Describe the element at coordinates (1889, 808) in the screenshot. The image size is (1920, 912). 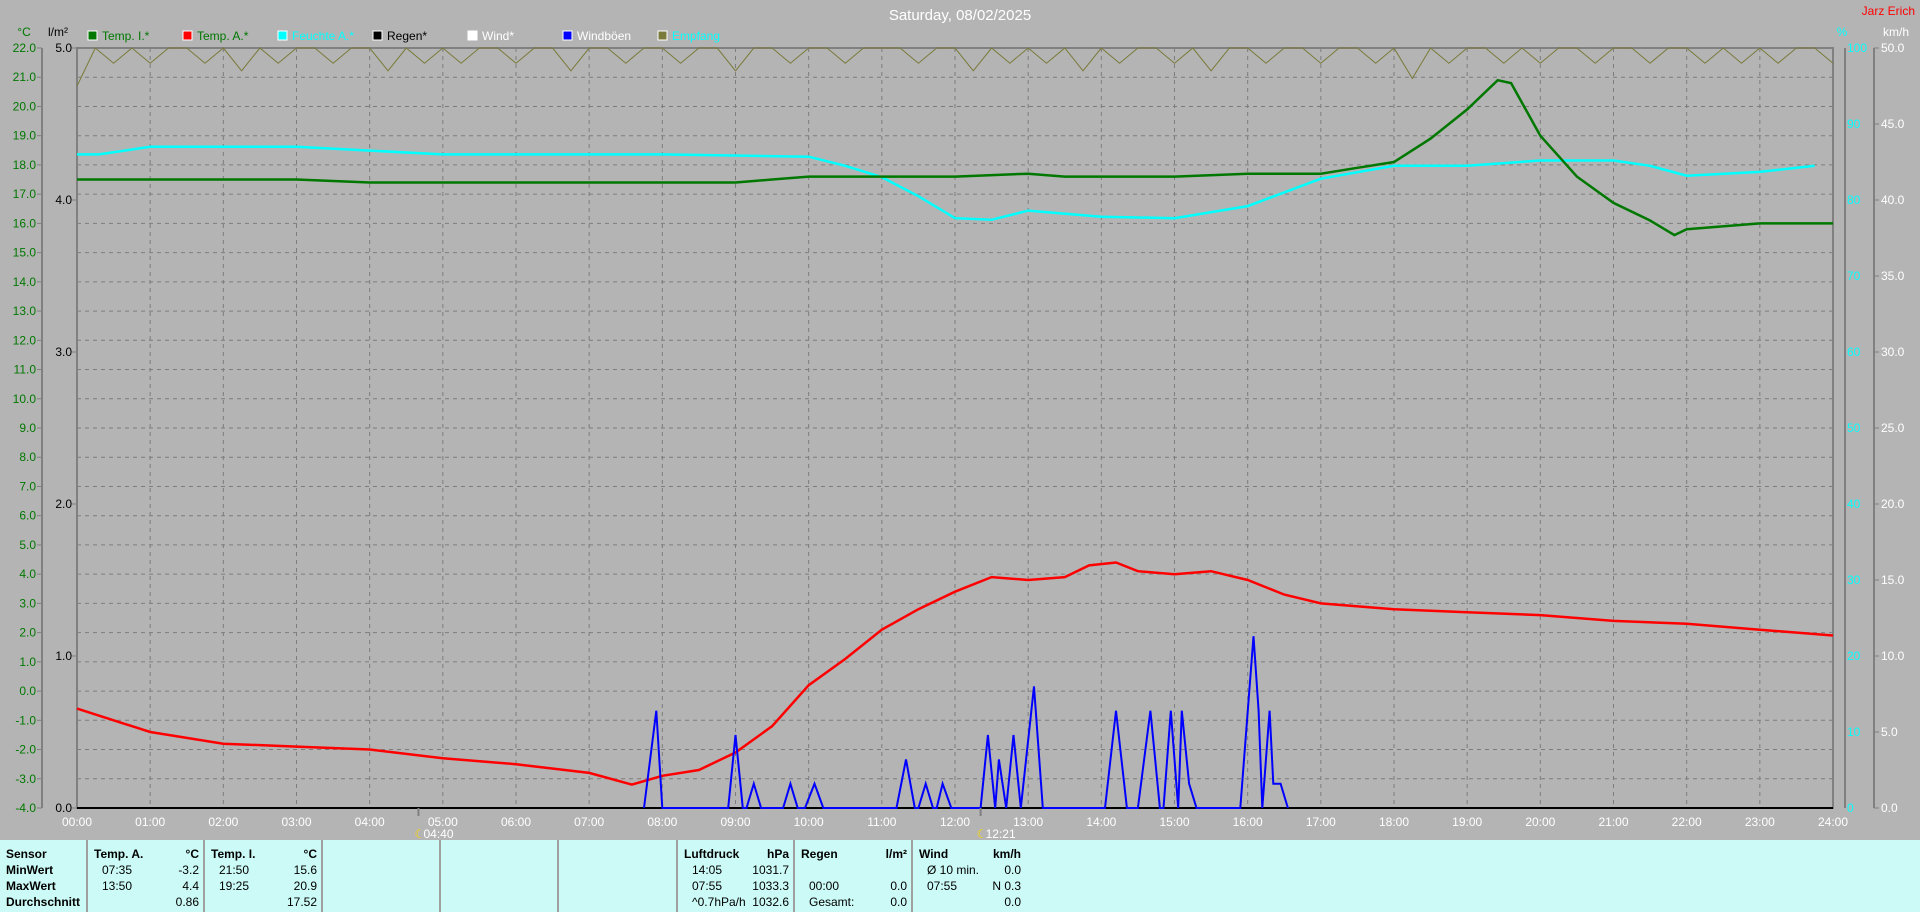
I see `wind-tick-label: 0.0` at that location.